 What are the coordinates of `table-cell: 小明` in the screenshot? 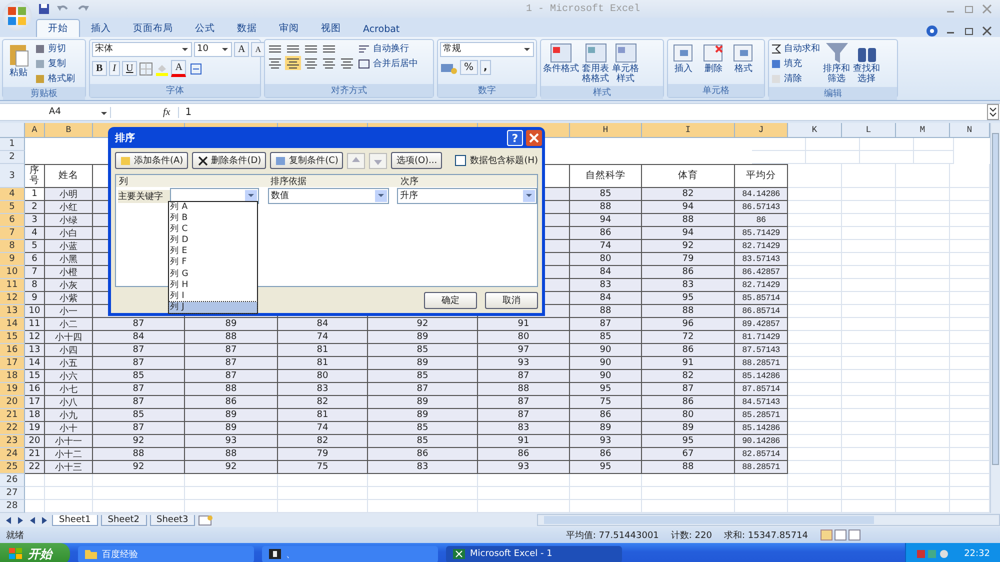 It's located at (69, 194).